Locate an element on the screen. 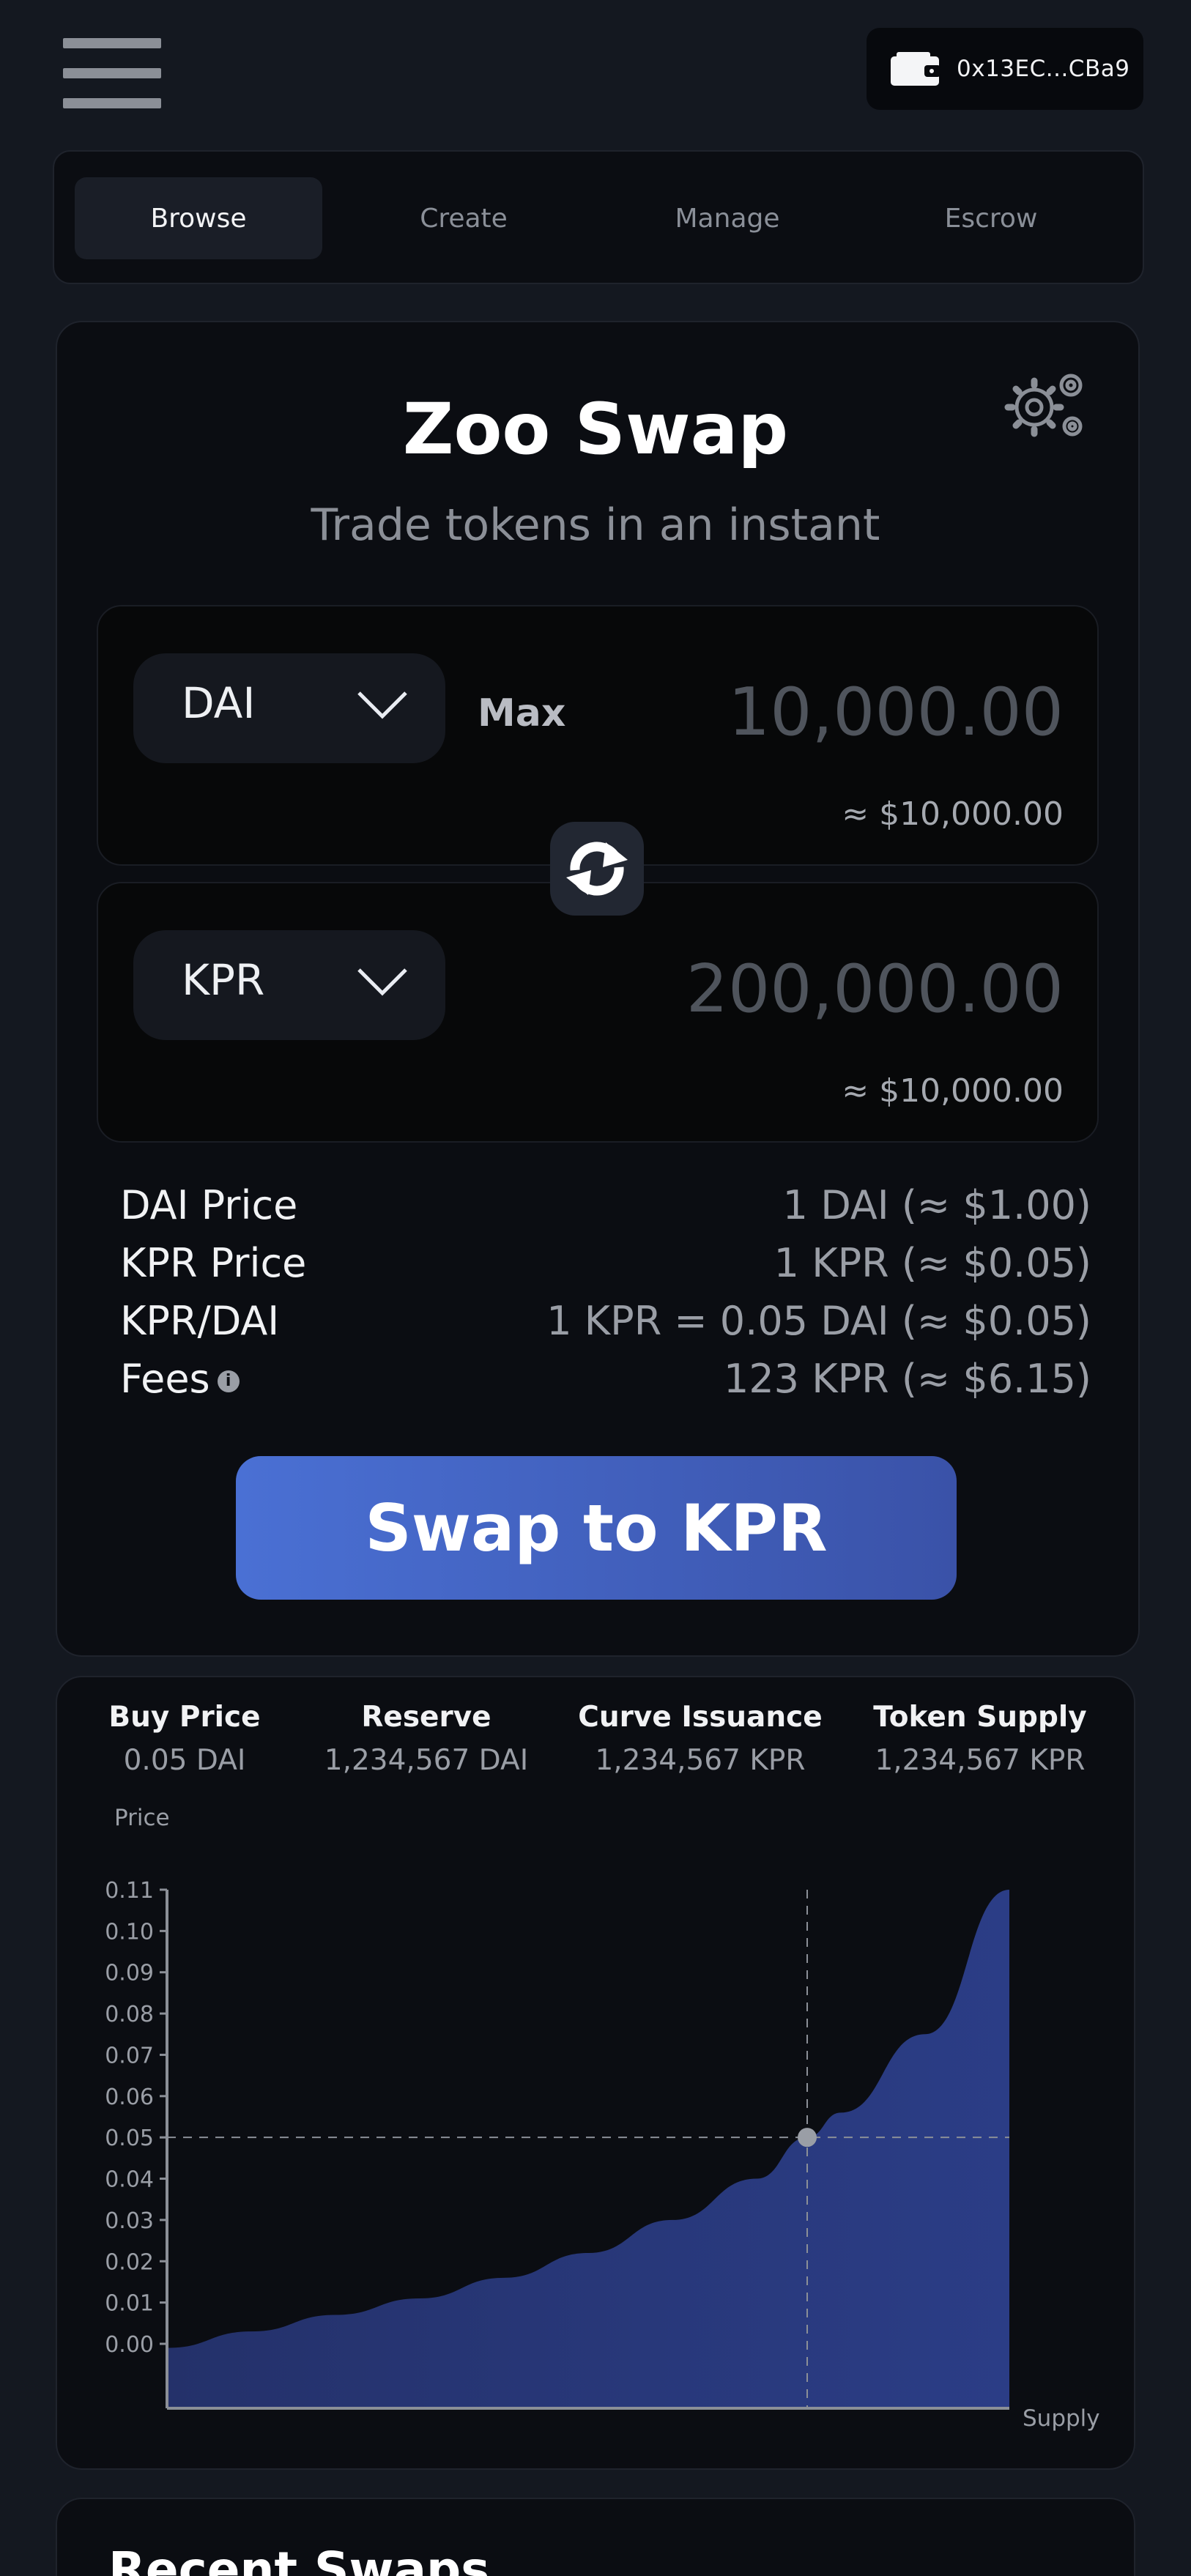  to-amount-input: 200,000.00 is located at coordinates (875, 989).